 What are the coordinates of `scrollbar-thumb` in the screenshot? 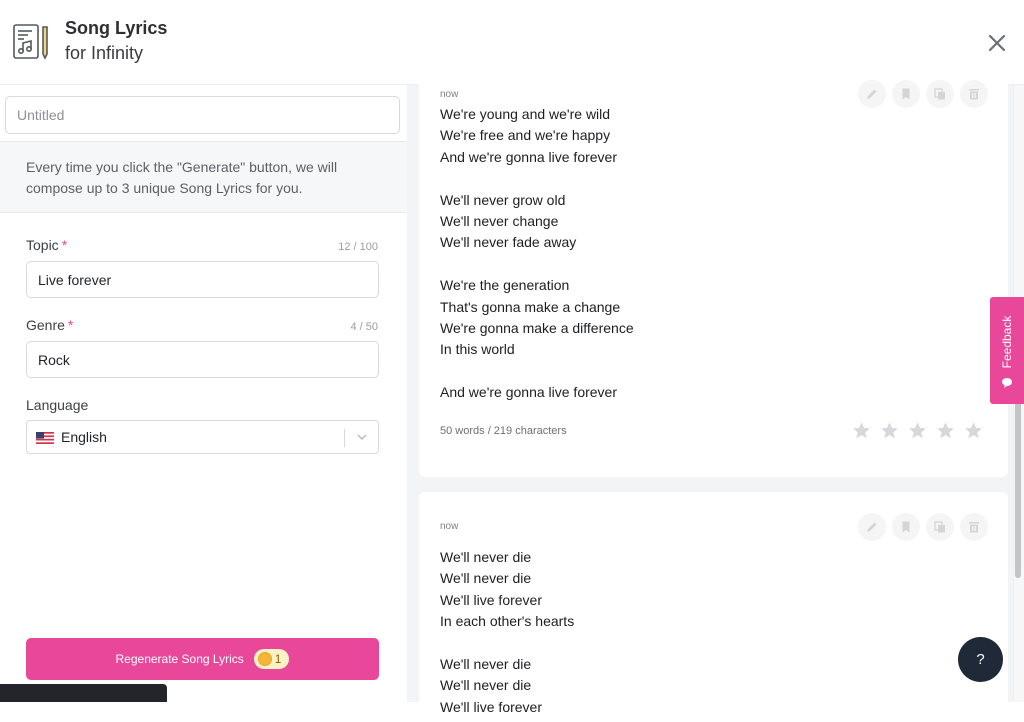 It's located at (1018, 489).